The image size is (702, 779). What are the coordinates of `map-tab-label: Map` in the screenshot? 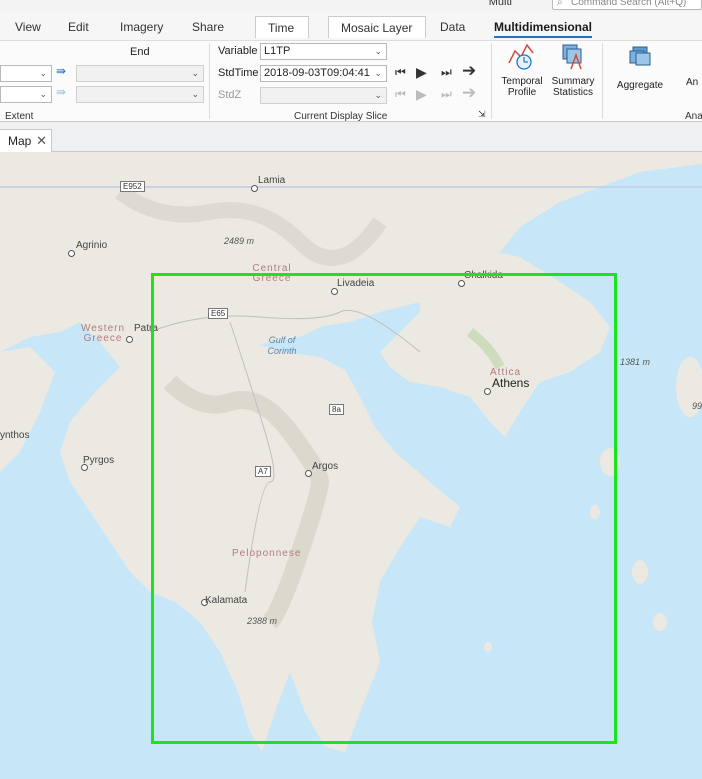 It's located at (20, 141).